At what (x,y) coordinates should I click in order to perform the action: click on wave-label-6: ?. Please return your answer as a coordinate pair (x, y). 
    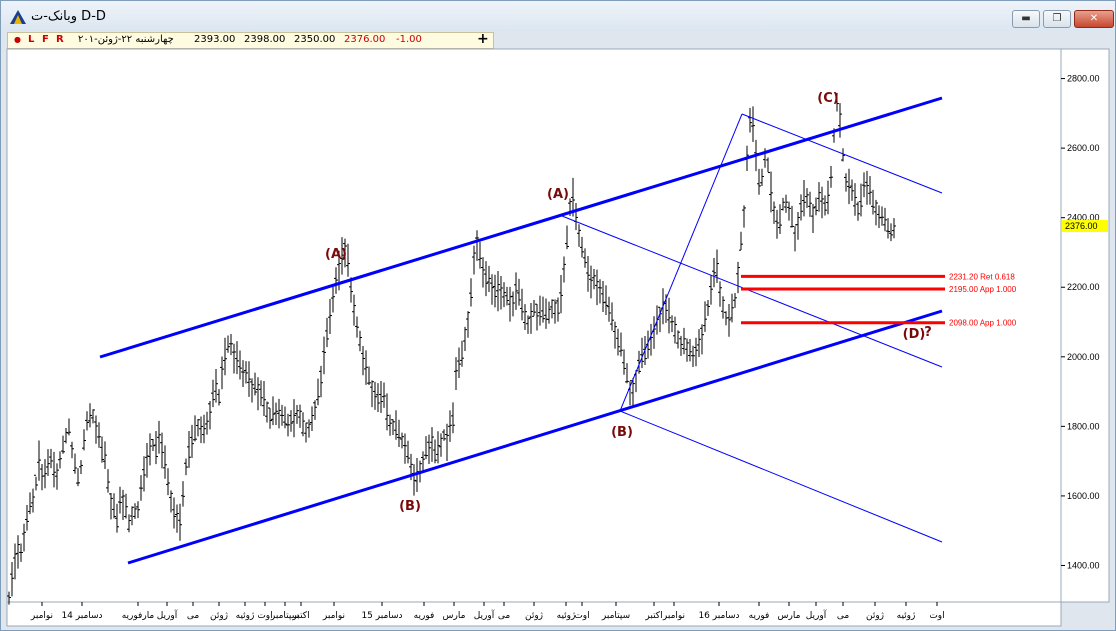
    Looking at the image, I should click on (928, 332).